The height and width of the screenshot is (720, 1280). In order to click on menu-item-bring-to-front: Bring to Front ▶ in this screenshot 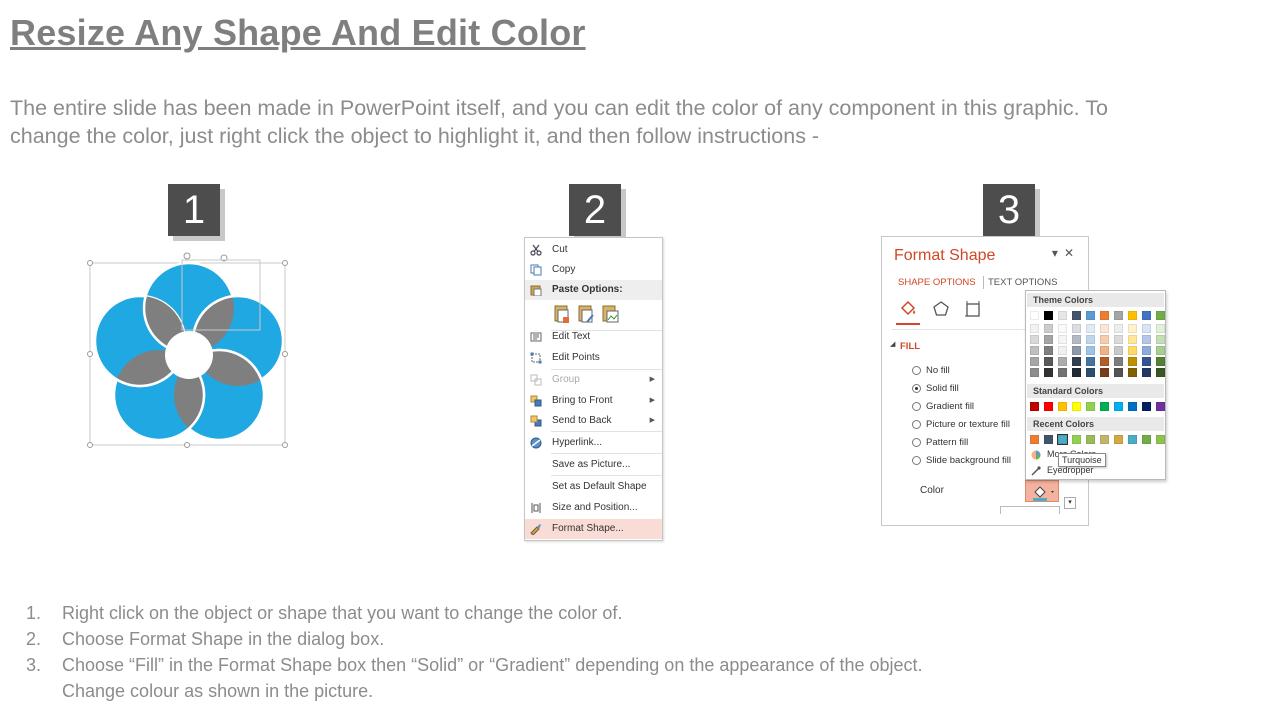, I will do `click(593, 401)`.